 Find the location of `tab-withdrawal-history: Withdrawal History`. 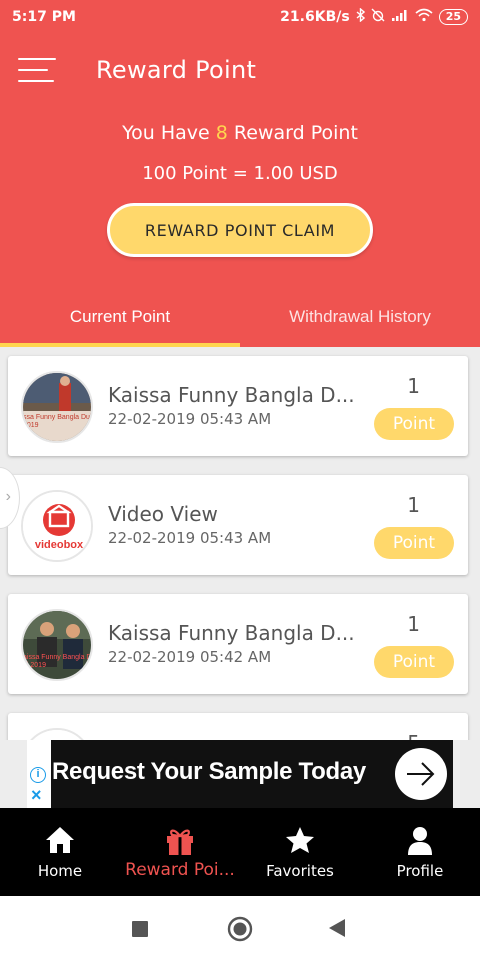

tab-withdrawal-history: Withdrawal History is located at coordinates (360, 322).